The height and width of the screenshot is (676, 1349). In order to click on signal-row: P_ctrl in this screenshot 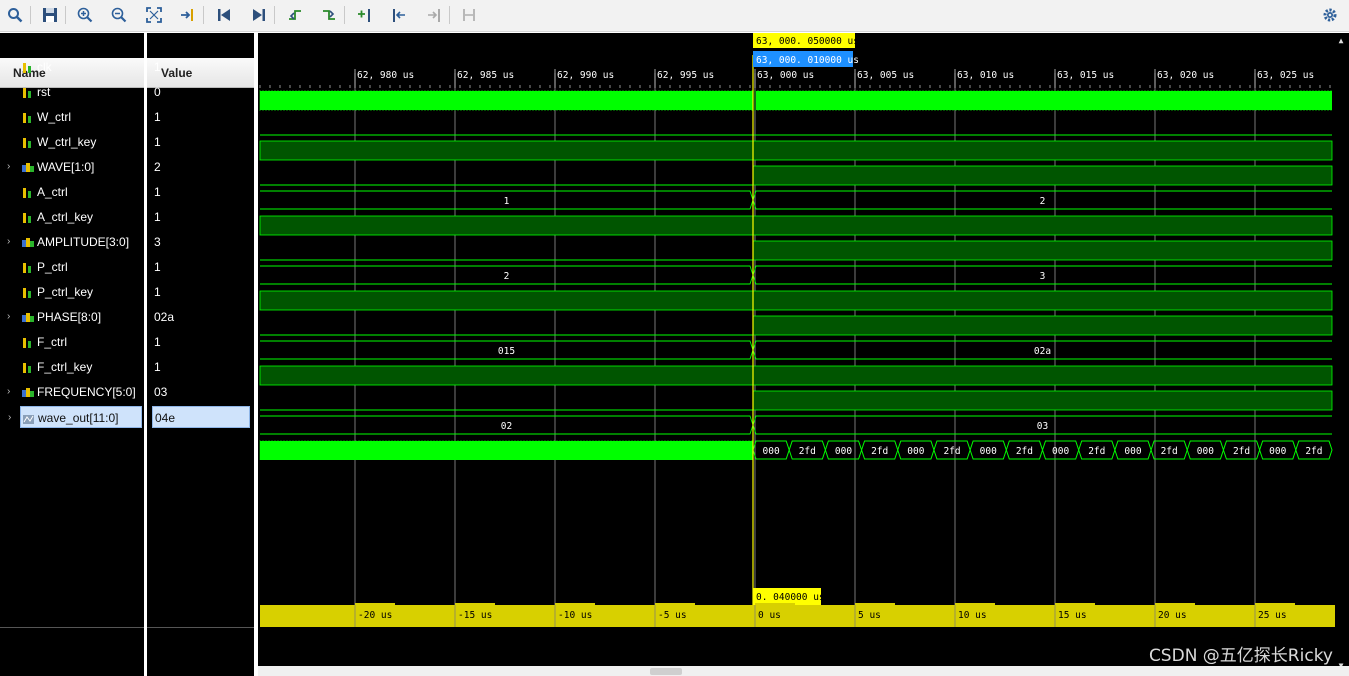, I will do `click(72, 267)`.